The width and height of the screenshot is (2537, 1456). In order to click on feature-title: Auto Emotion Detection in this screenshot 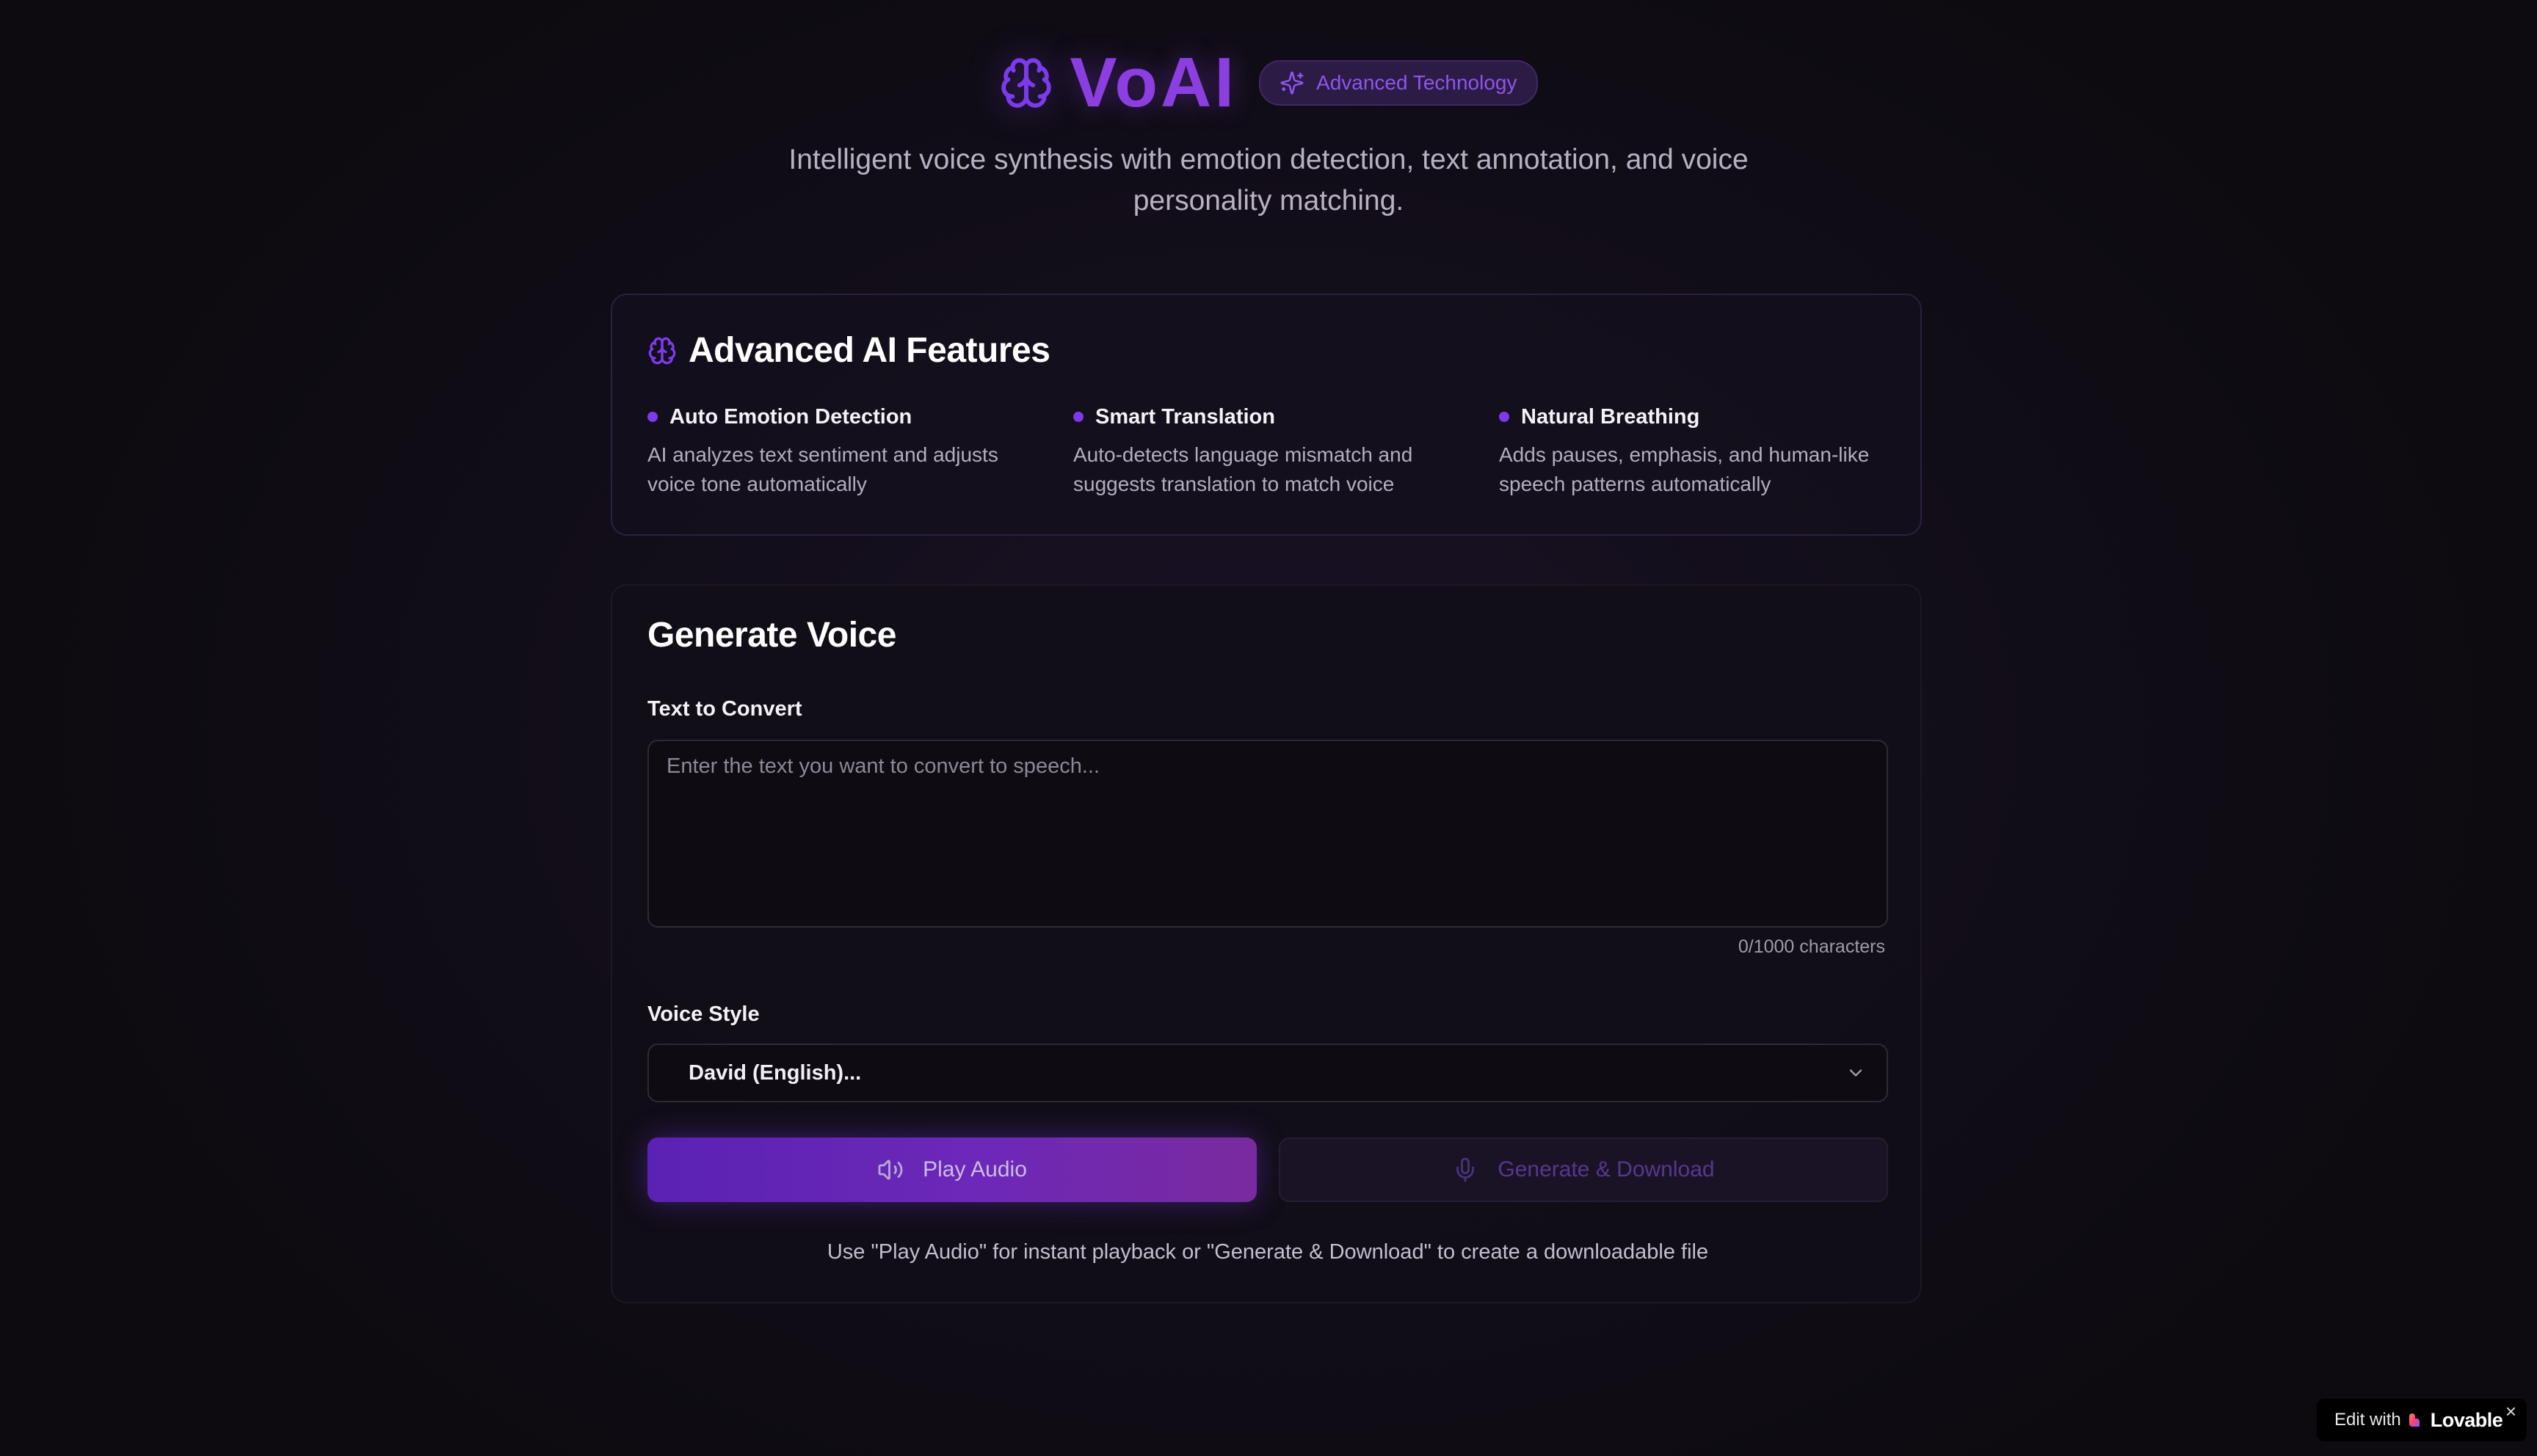, I will do `click(791, 416)`.